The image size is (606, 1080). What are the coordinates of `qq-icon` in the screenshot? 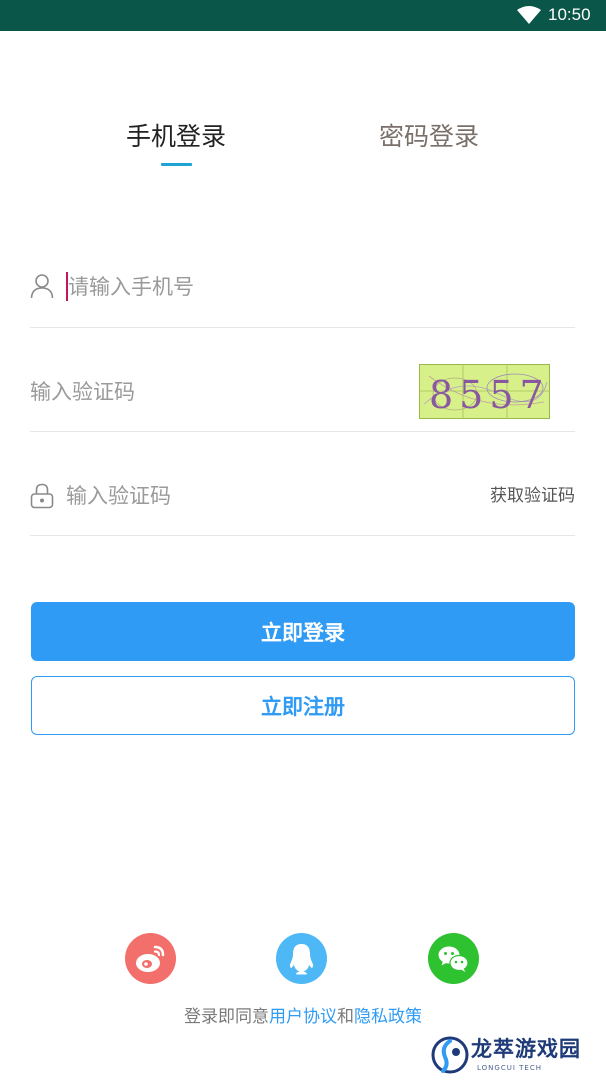 It's located at (301, 959).